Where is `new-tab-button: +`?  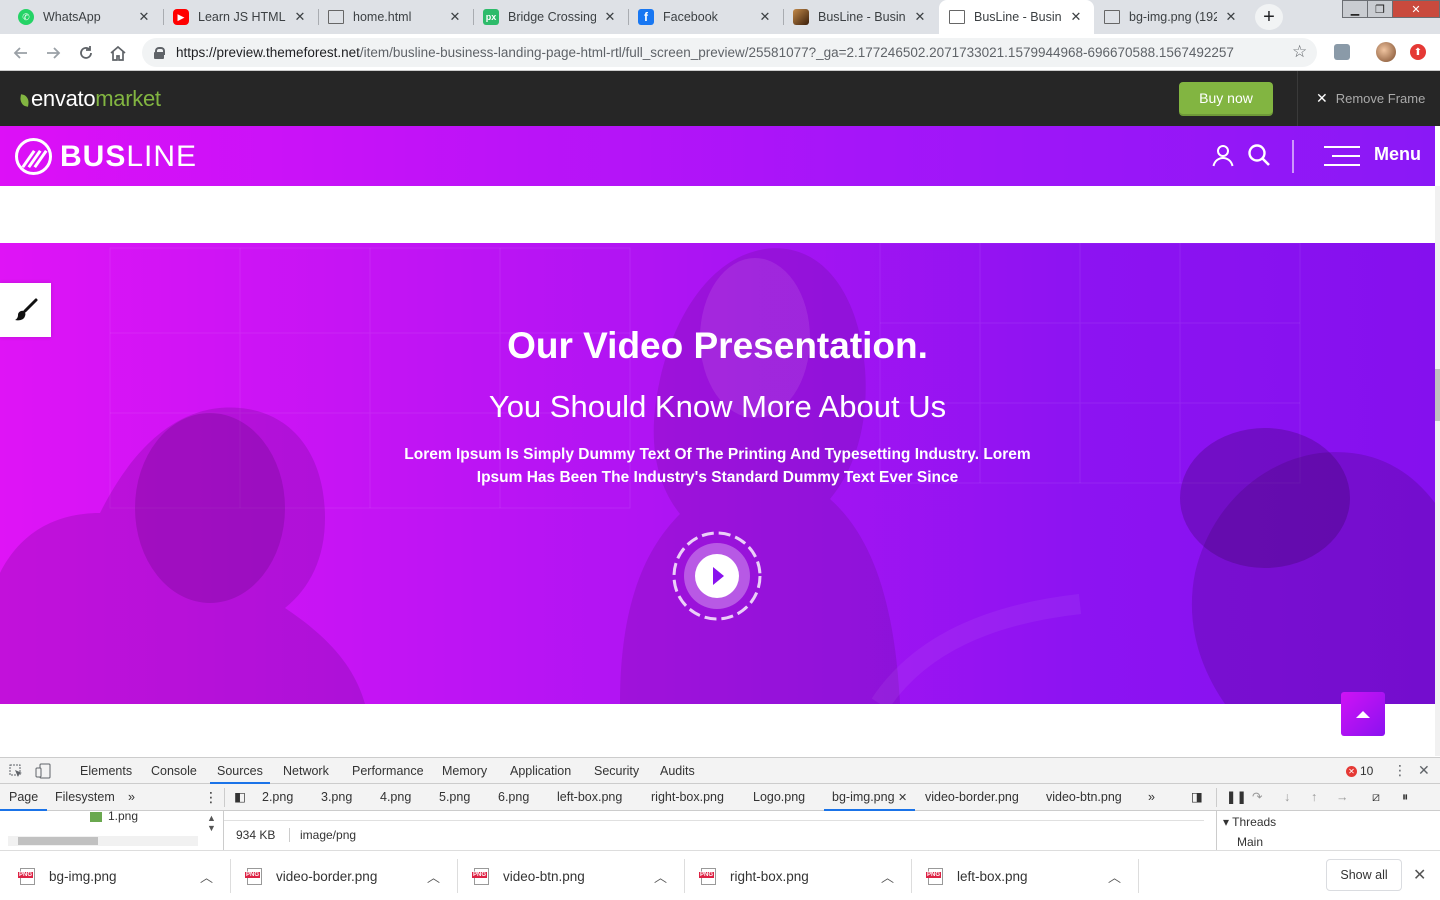
new-tab-button: + is located at coordinates (1269, 17).